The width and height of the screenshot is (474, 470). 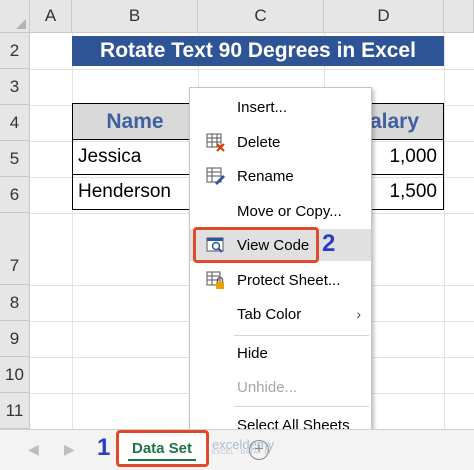 What do you see at coordinates (259, 142) in the screenshot?
I see `menu-item-label: Delete` at bounding box center [259, 142].